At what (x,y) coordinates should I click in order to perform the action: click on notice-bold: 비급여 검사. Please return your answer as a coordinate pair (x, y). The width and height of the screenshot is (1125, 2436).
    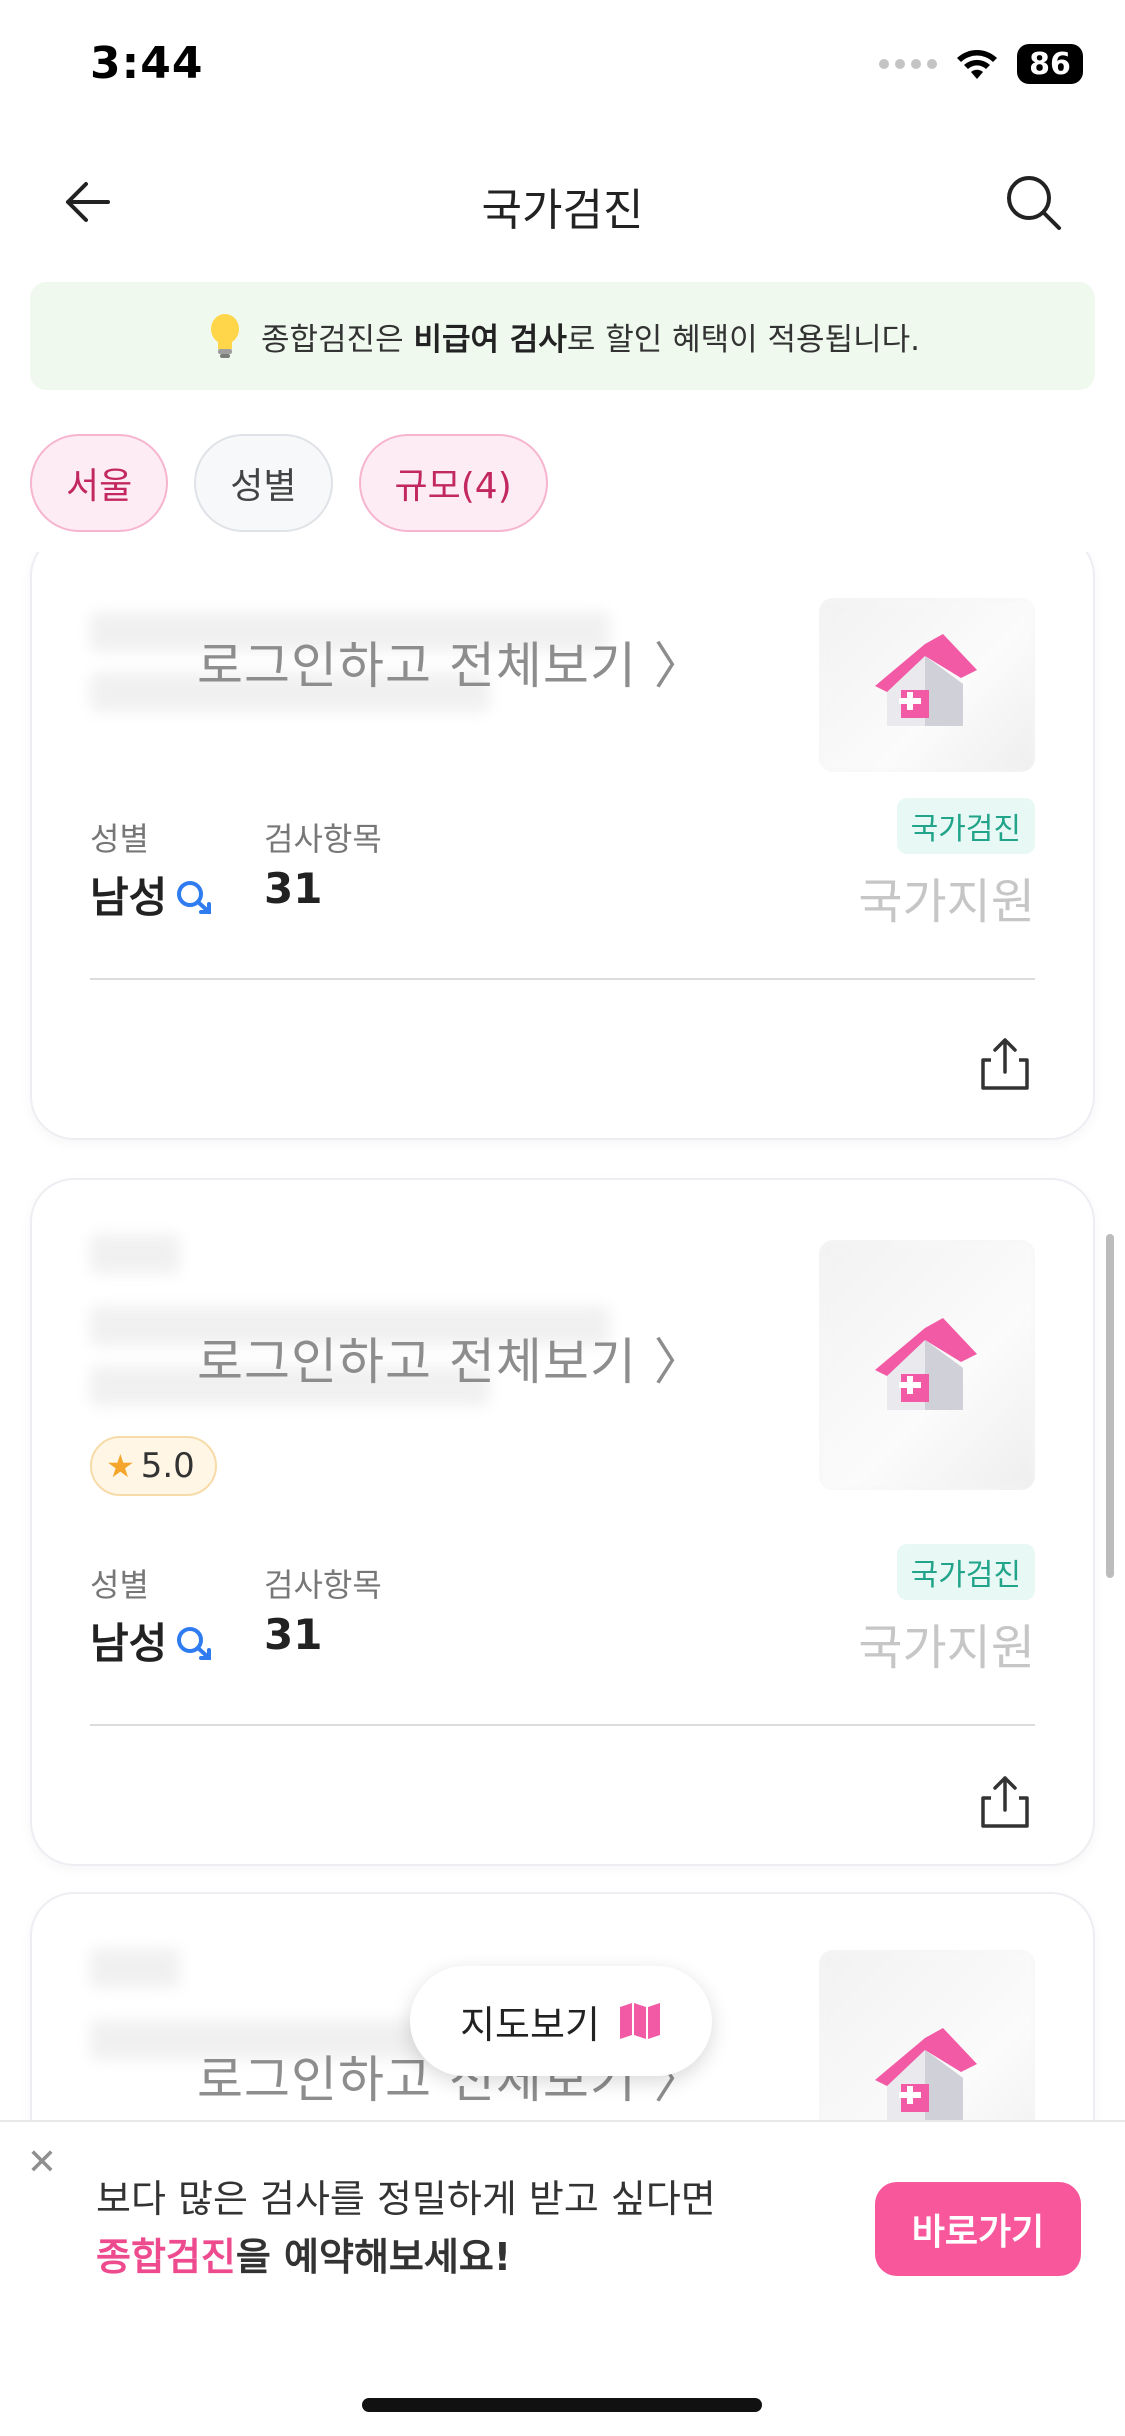
    Looking at the image, I should click on (490, 339).